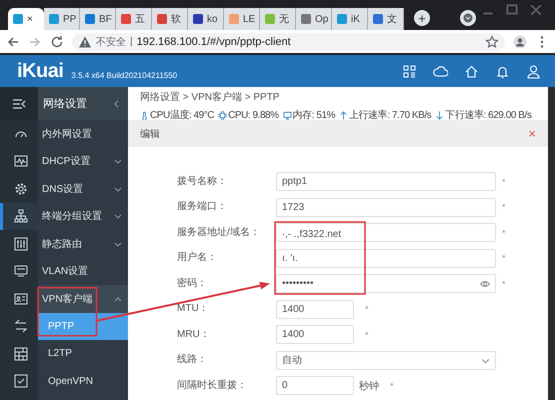  I want to click on input-field: 1723, so click(386, 207).